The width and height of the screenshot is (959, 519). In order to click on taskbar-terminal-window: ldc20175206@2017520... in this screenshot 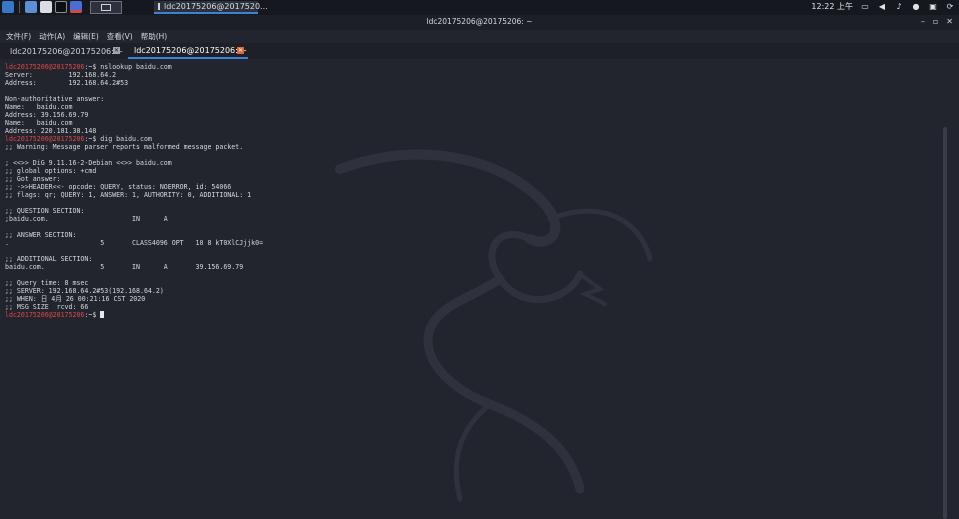, I will do `click(211, 7)`.